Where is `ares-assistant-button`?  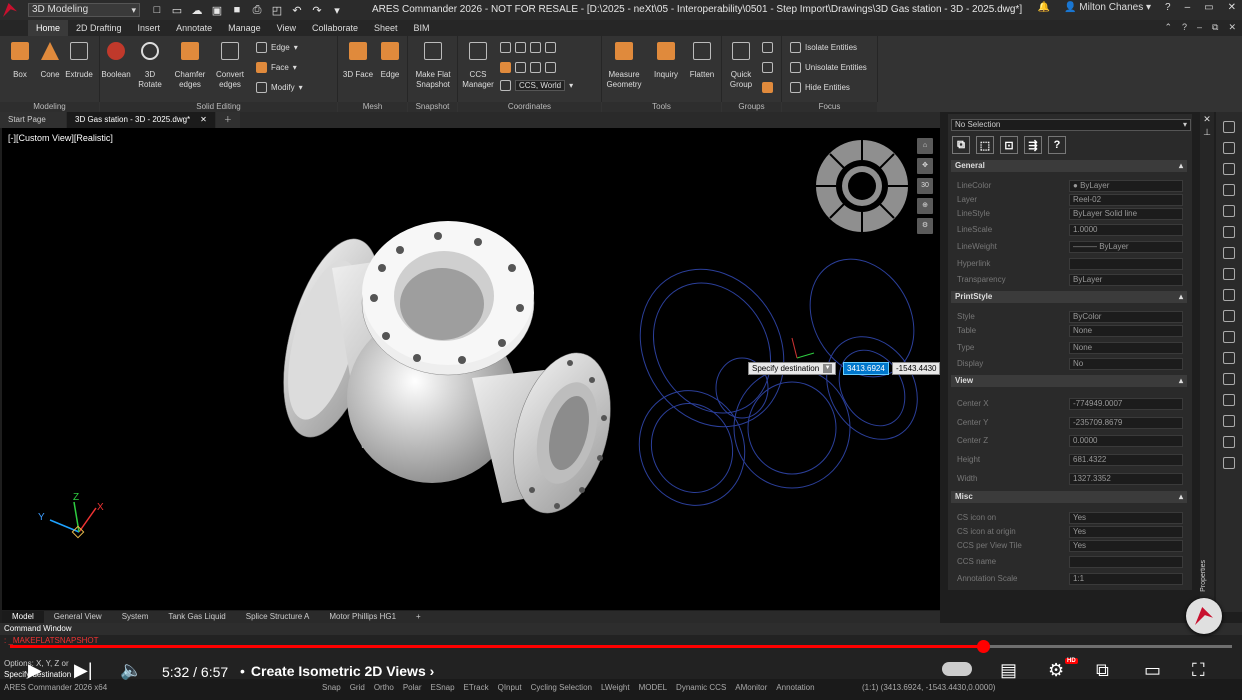
ares-assistant-button is located at coordinates (1204, 616).